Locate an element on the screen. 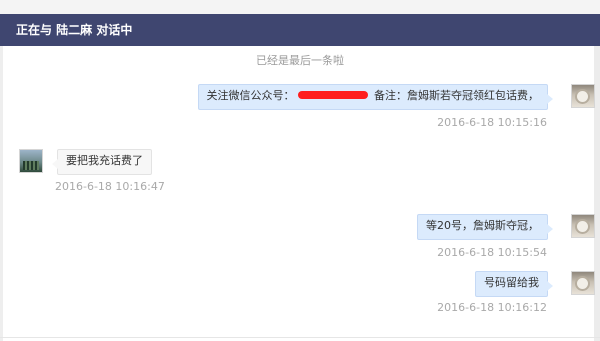 The width and height of the screenshot is (600, 341). message-text: 号码留给我 is located at coordinates (511, 282).